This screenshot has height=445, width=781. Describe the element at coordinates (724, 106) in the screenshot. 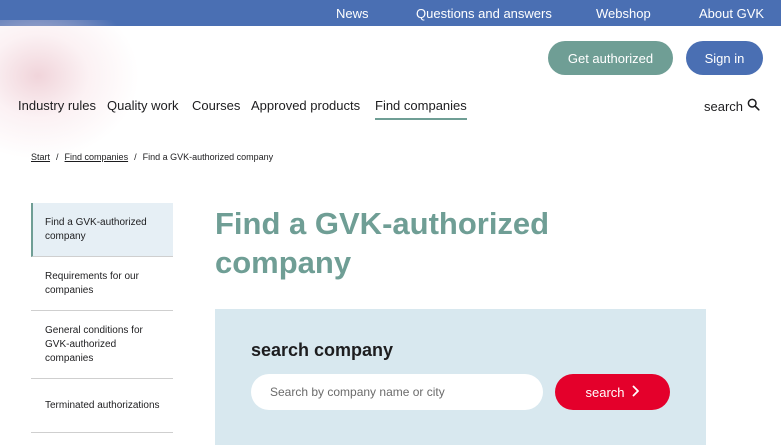

I see `nav-search-label: search` at that location.